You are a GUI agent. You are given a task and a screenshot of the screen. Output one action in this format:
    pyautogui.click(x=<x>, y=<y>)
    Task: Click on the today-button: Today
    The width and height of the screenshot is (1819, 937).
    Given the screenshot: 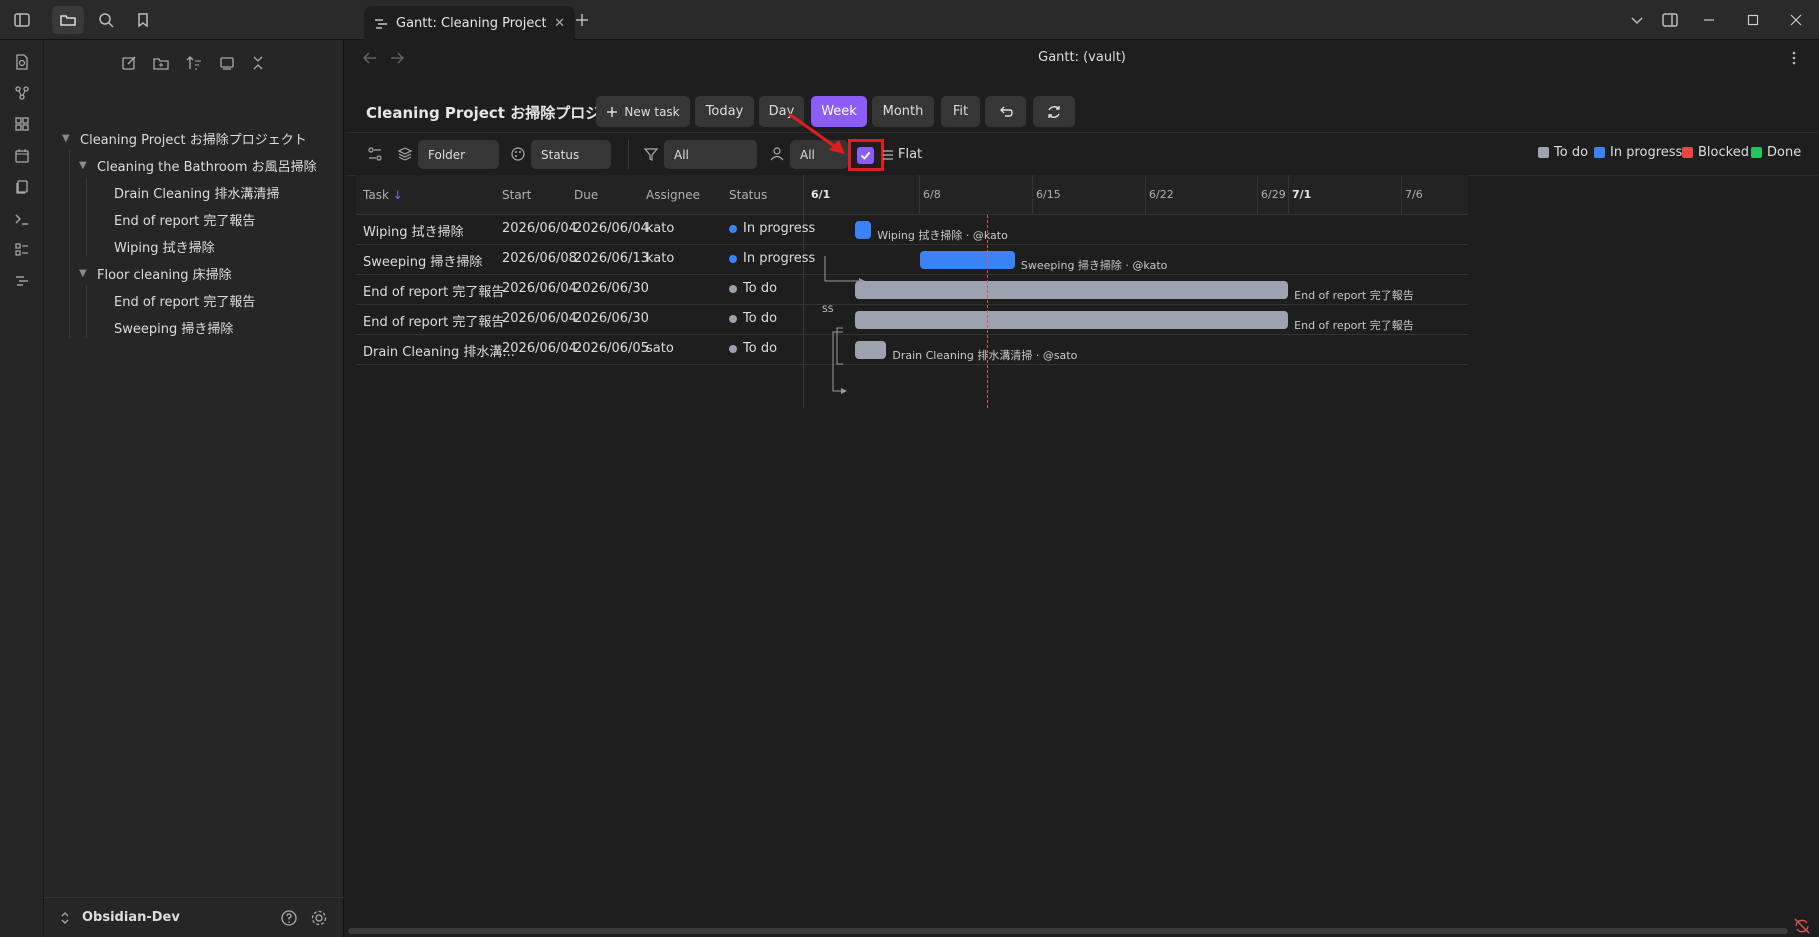 What is the action you would take?
    pyautogui.click(x=724, y=111)
    